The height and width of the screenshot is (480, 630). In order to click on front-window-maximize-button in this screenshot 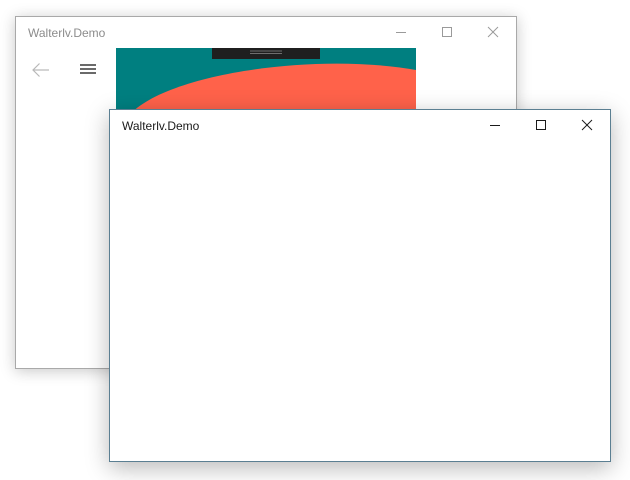, I will do `click(541, 125)`.